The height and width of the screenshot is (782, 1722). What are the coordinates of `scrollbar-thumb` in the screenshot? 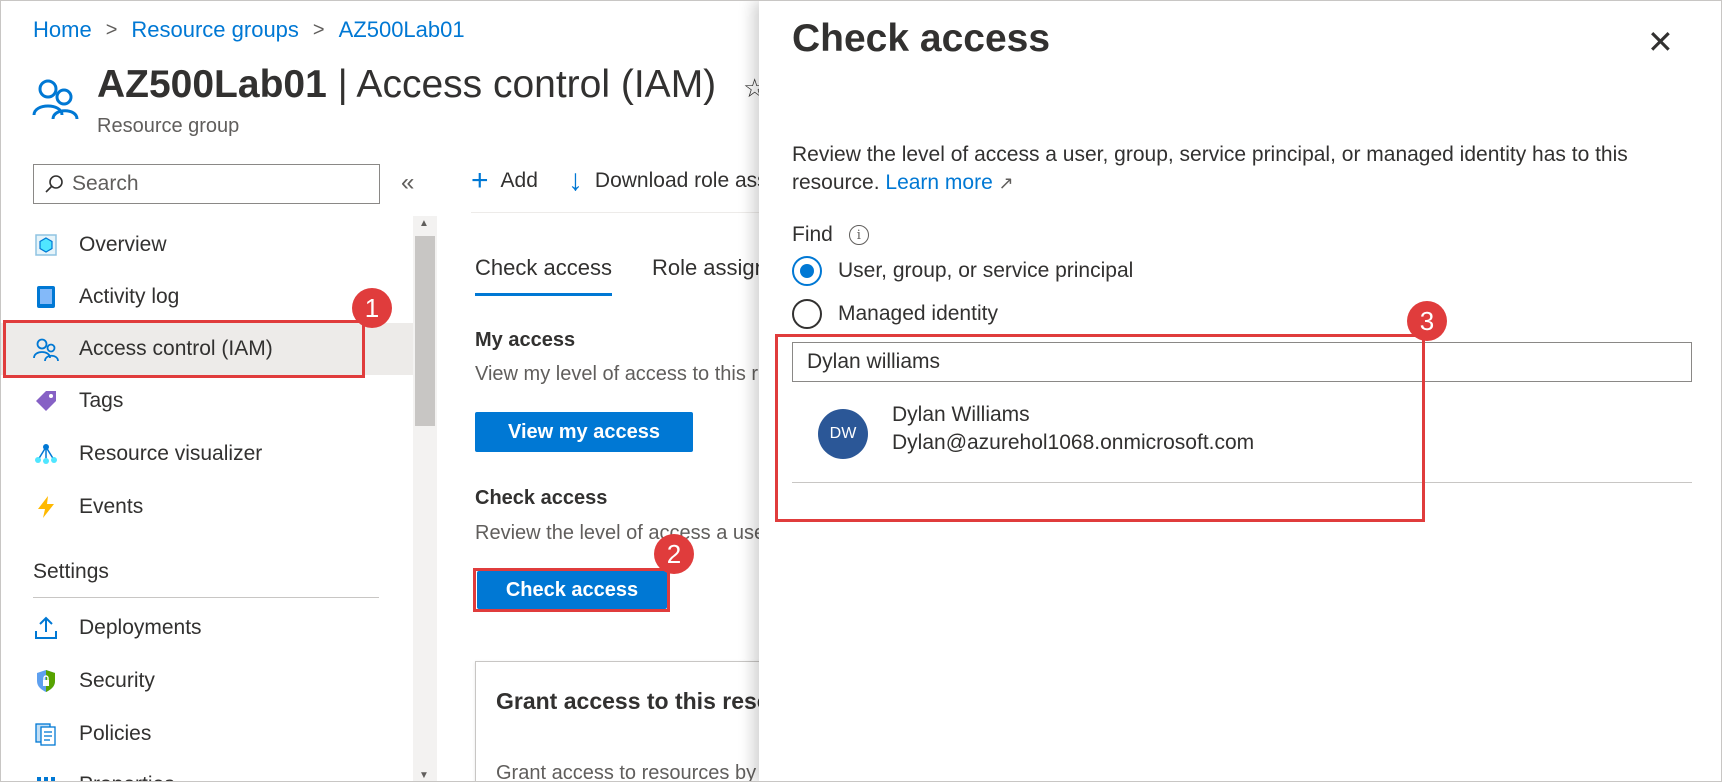 It's located at (425, 331).